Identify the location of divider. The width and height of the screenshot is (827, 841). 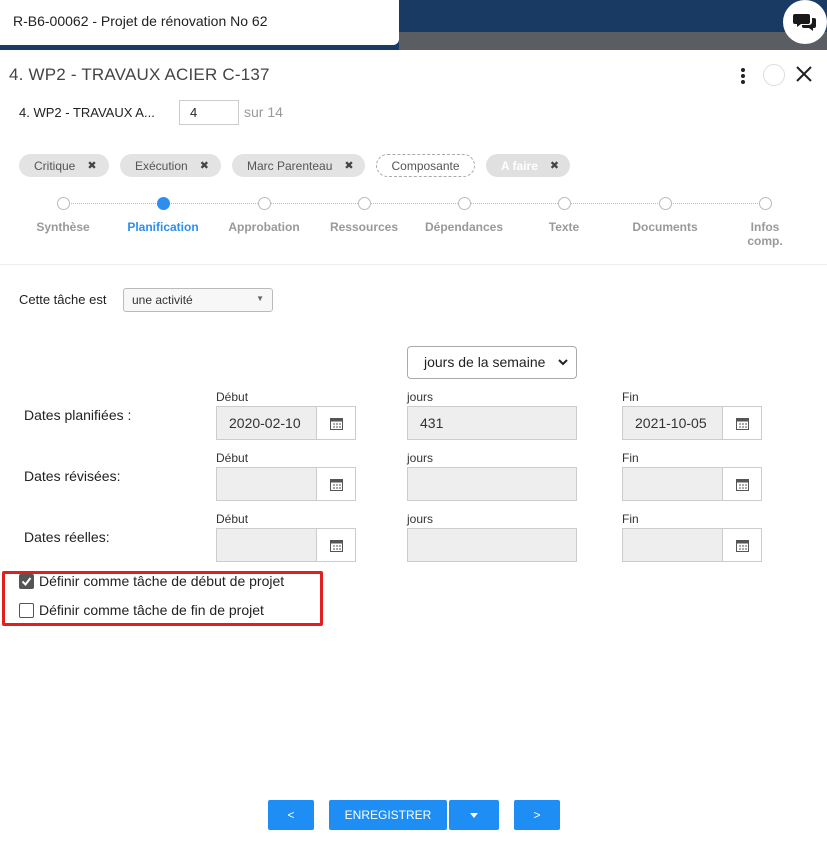
(413, 264).